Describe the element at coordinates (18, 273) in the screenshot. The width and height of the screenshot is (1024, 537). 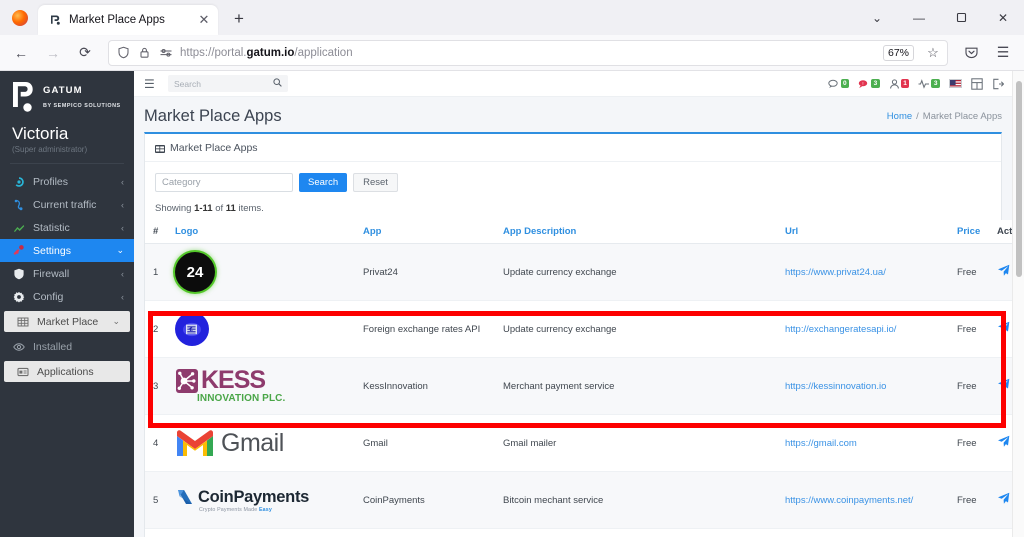
I see `firewall-icon` at that location.